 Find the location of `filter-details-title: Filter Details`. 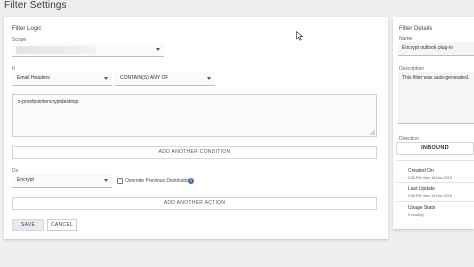

filter-details-title: Filter Details is located at coordinates (416, 29).